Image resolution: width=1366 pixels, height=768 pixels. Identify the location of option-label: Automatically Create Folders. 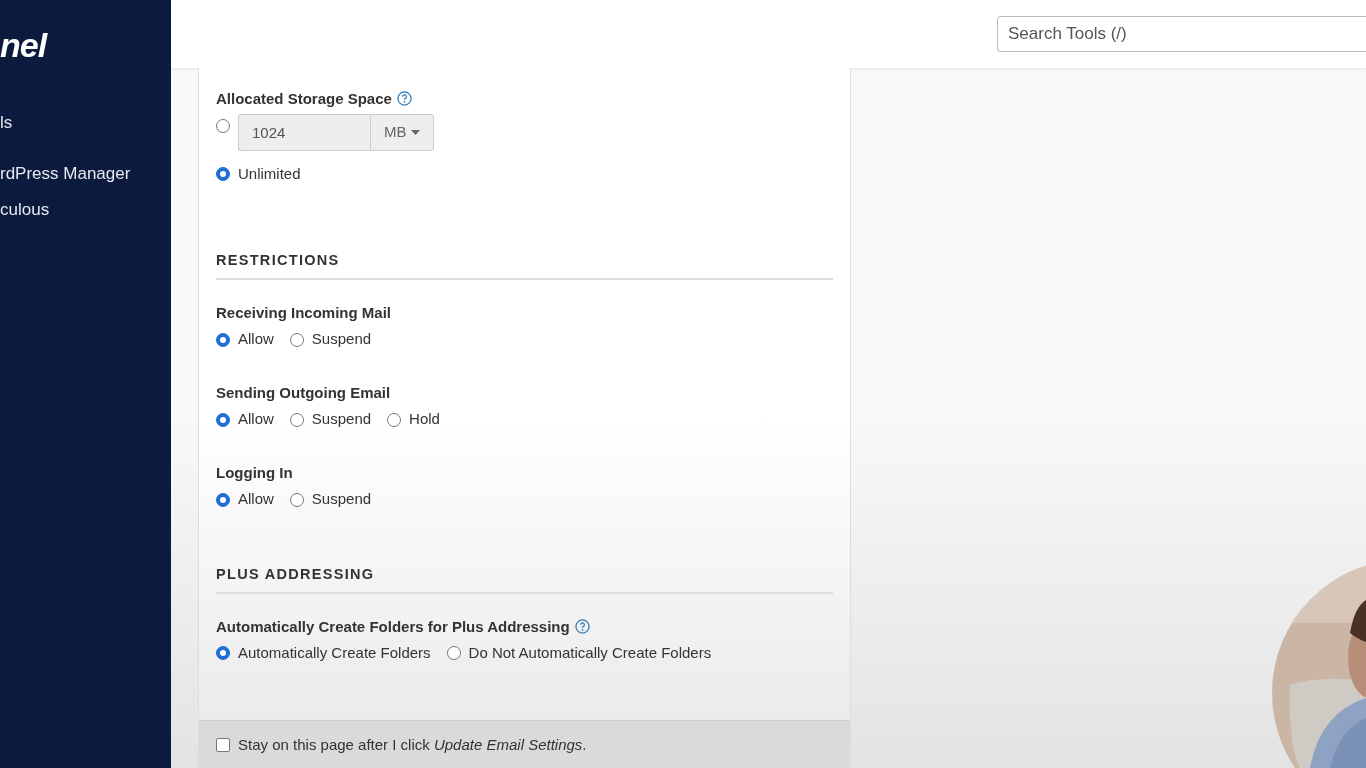
(334, 653).